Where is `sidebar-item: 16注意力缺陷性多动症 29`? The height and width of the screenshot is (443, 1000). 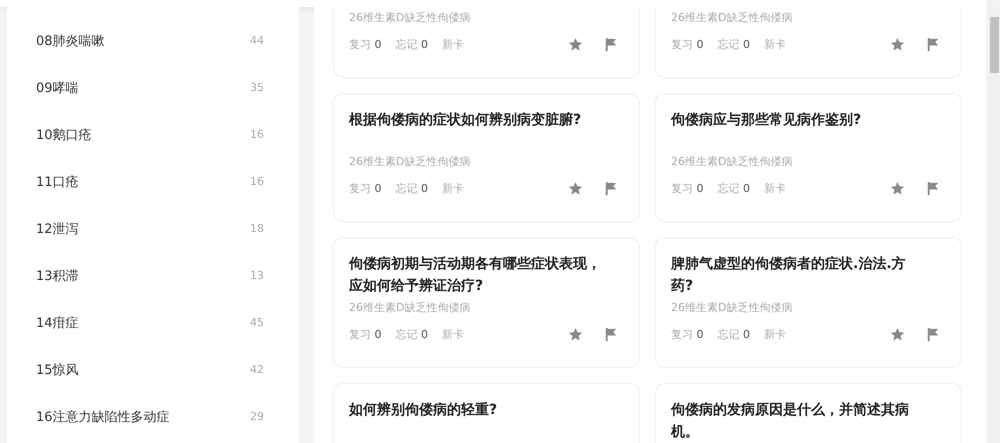
sidebar-item: 16注意力缺陷性多动症 29 is located at coordinates (153, 416).